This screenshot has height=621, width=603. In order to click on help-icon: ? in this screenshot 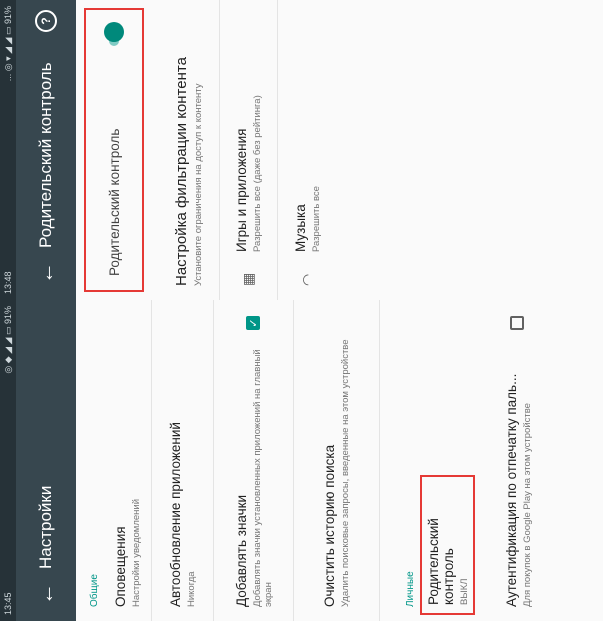, I will do `click(46, 21)`.